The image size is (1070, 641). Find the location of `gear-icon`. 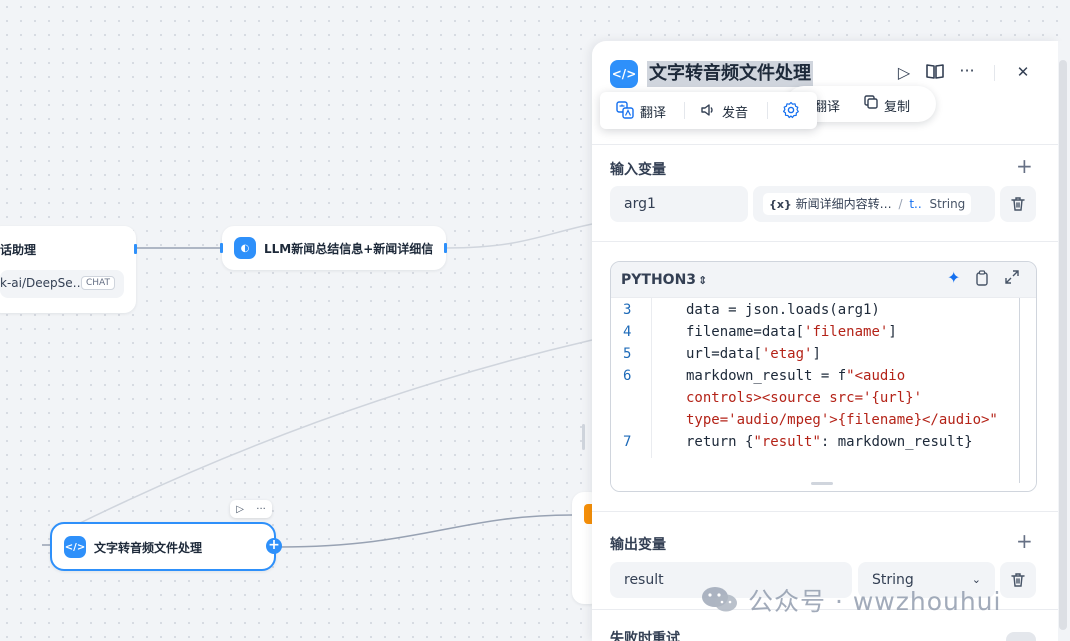

gear-icon is located at coordinates (791, 112).